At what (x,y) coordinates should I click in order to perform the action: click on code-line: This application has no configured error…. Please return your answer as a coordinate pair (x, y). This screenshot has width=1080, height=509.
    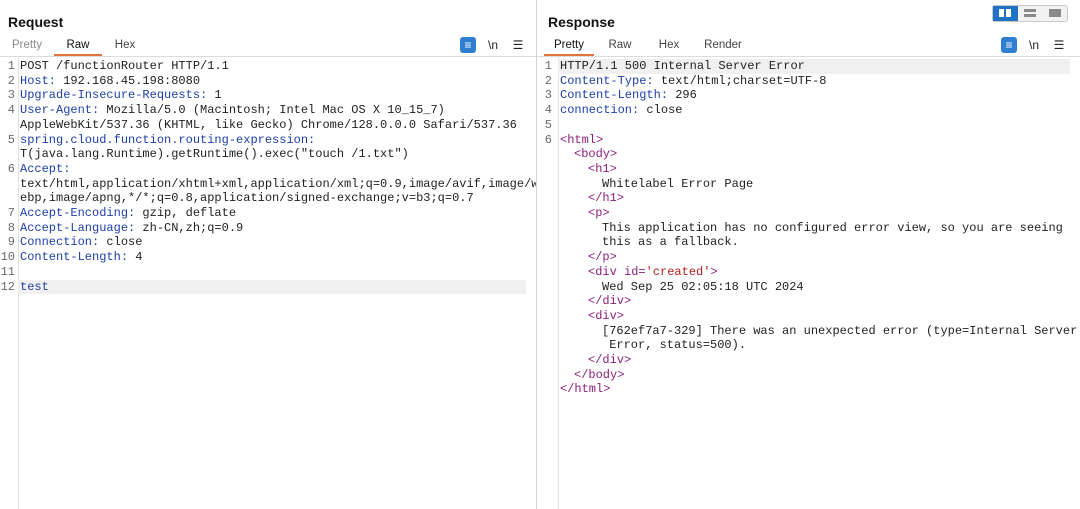
    Looking at the image, I should click on (814, 228).